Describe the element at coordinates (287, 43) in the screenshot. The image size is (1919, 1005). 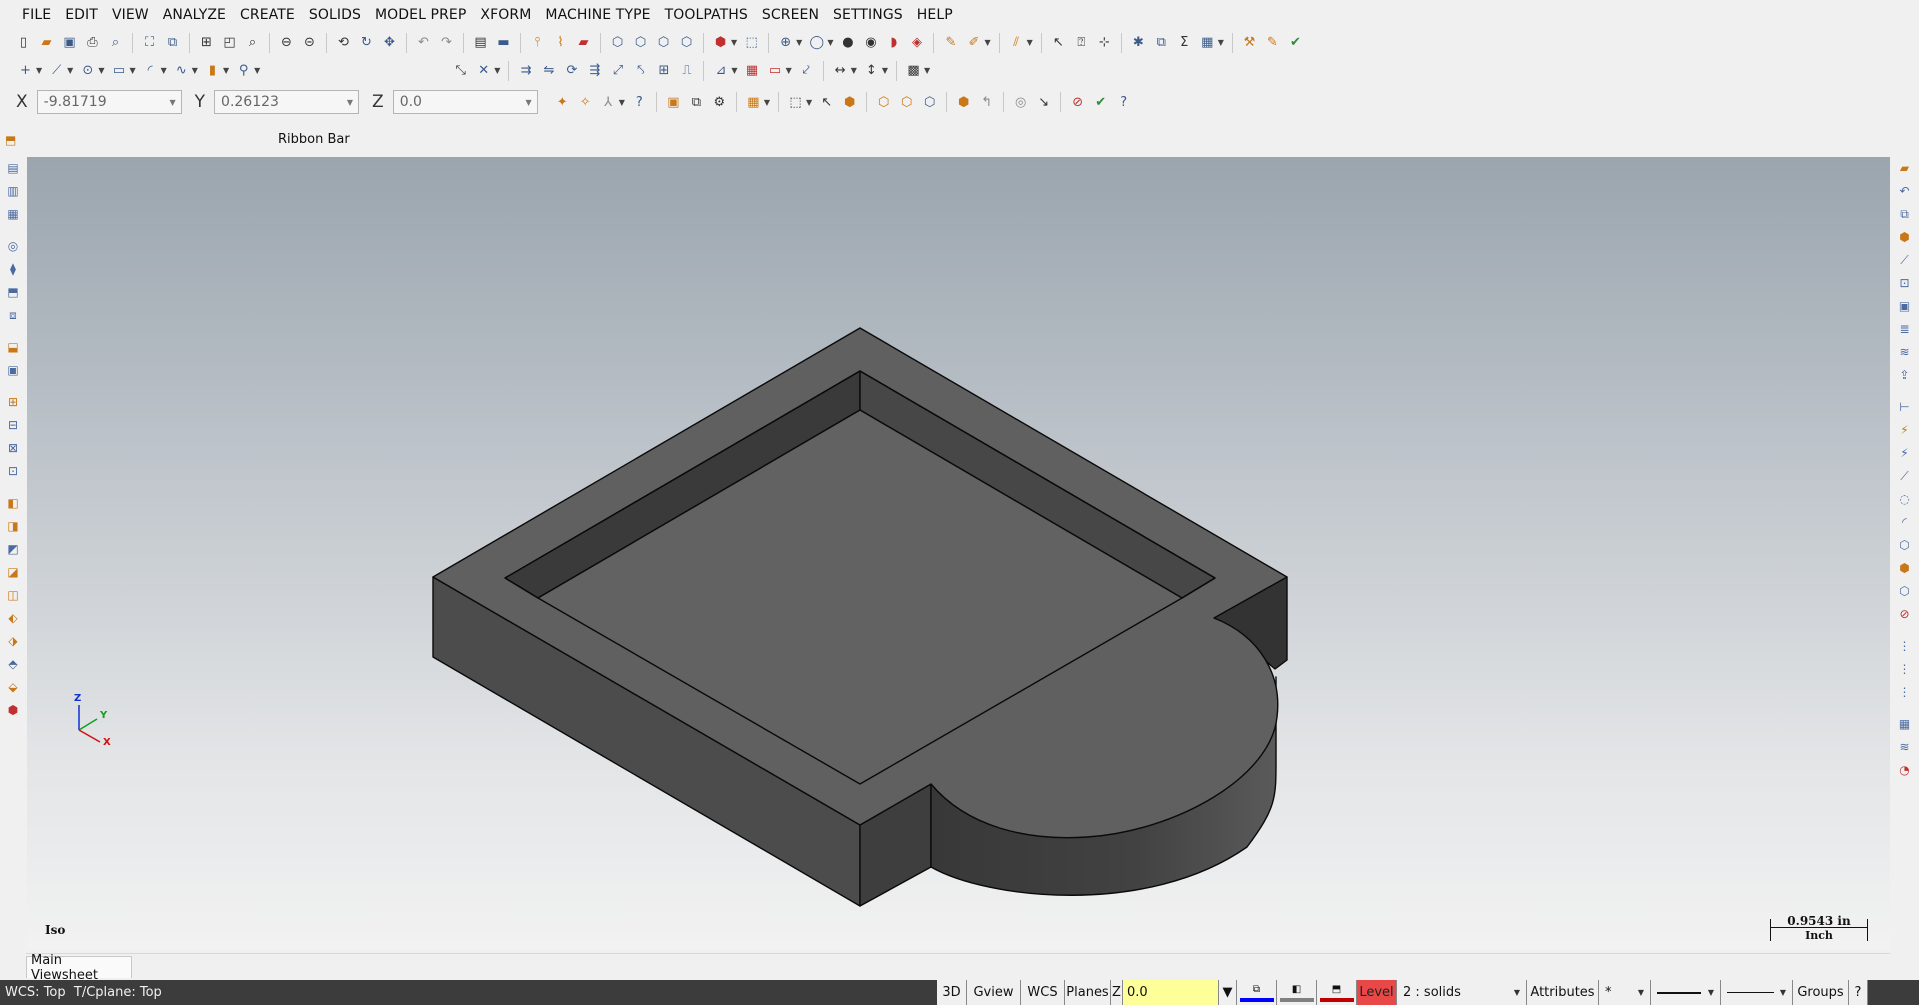
I see `unzoom-icon: ⊖` at that location.